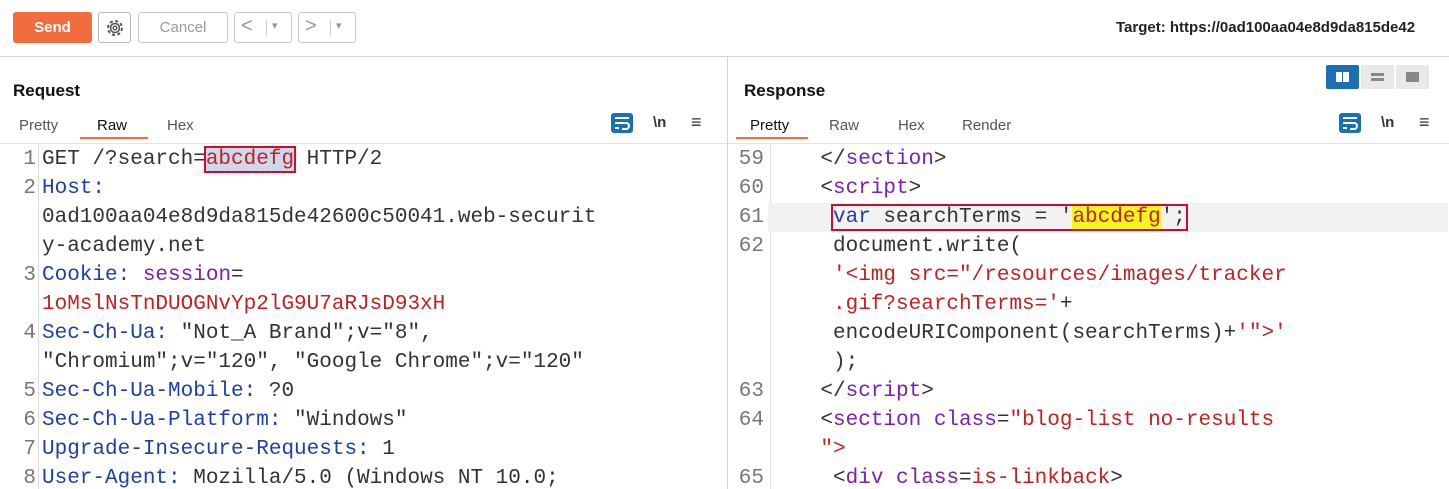 Image resolution: width=1449 pixels, height=489 pixels. I want to click on forward-nav-group: > ▾, so click(327, 27).